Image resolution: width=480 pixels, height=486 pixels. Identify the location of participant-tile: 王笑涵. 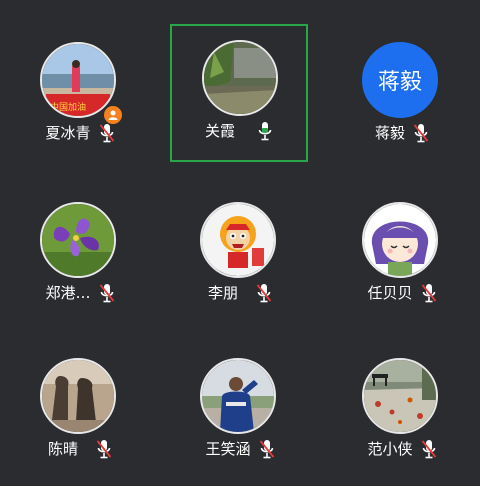
(240, 418).